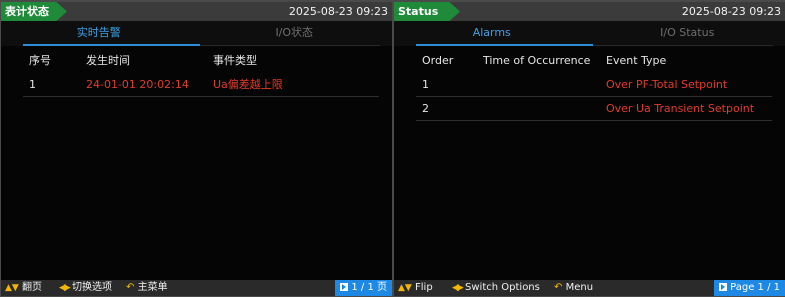  What do you see at coordinates (108, 60) in the screenshot?
I see `column-time: 发生时间` at bounding box center [108, 60].